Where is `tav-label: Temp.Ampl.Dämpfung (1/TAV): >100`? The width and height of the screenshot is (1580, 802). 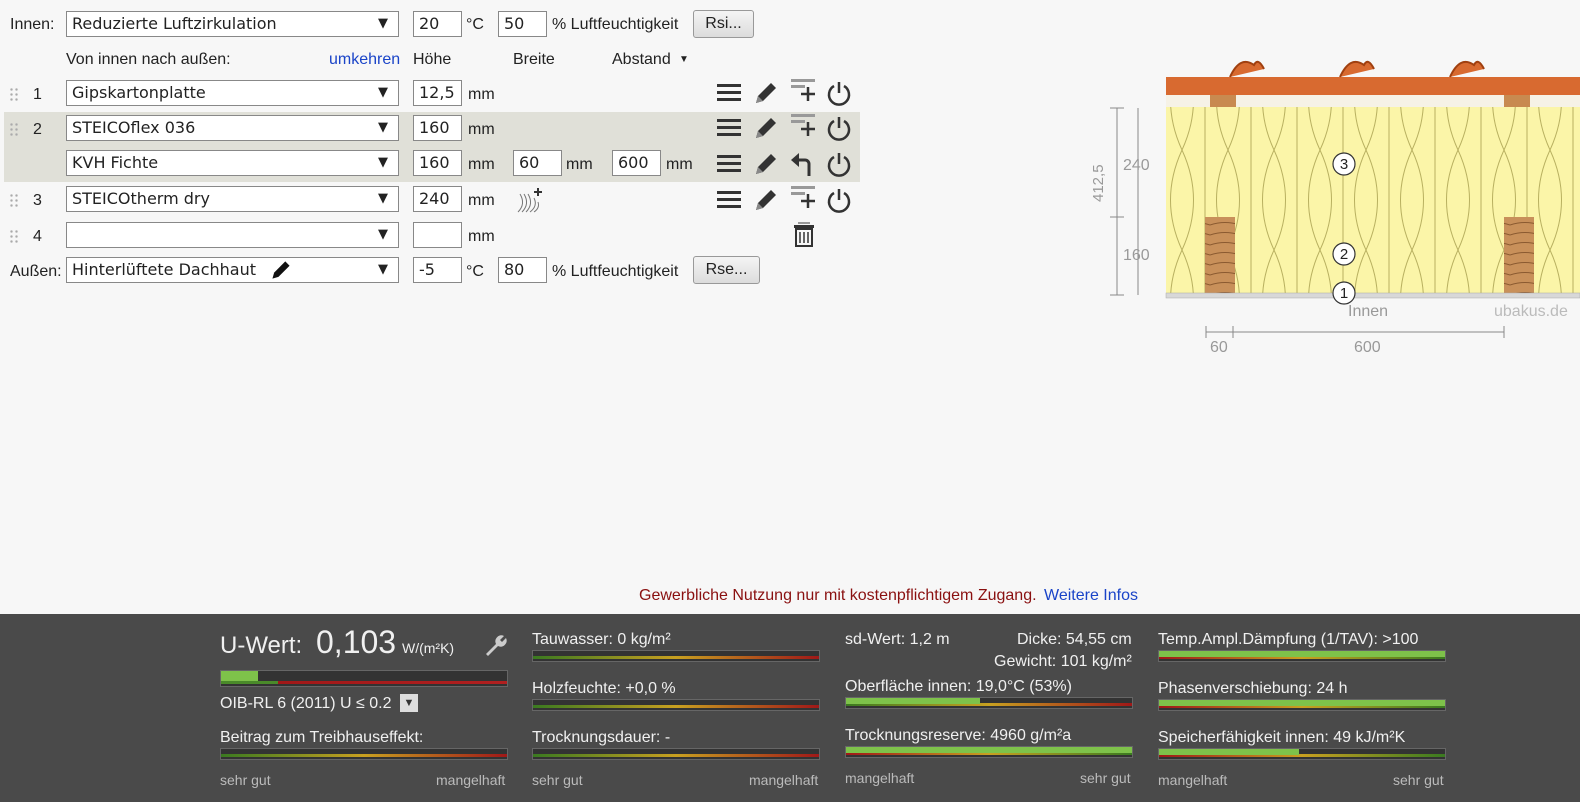 tav-label: Temp.Ampl.Dämpfung (1/TAV): >100 is located at coordinates (1288, 639).